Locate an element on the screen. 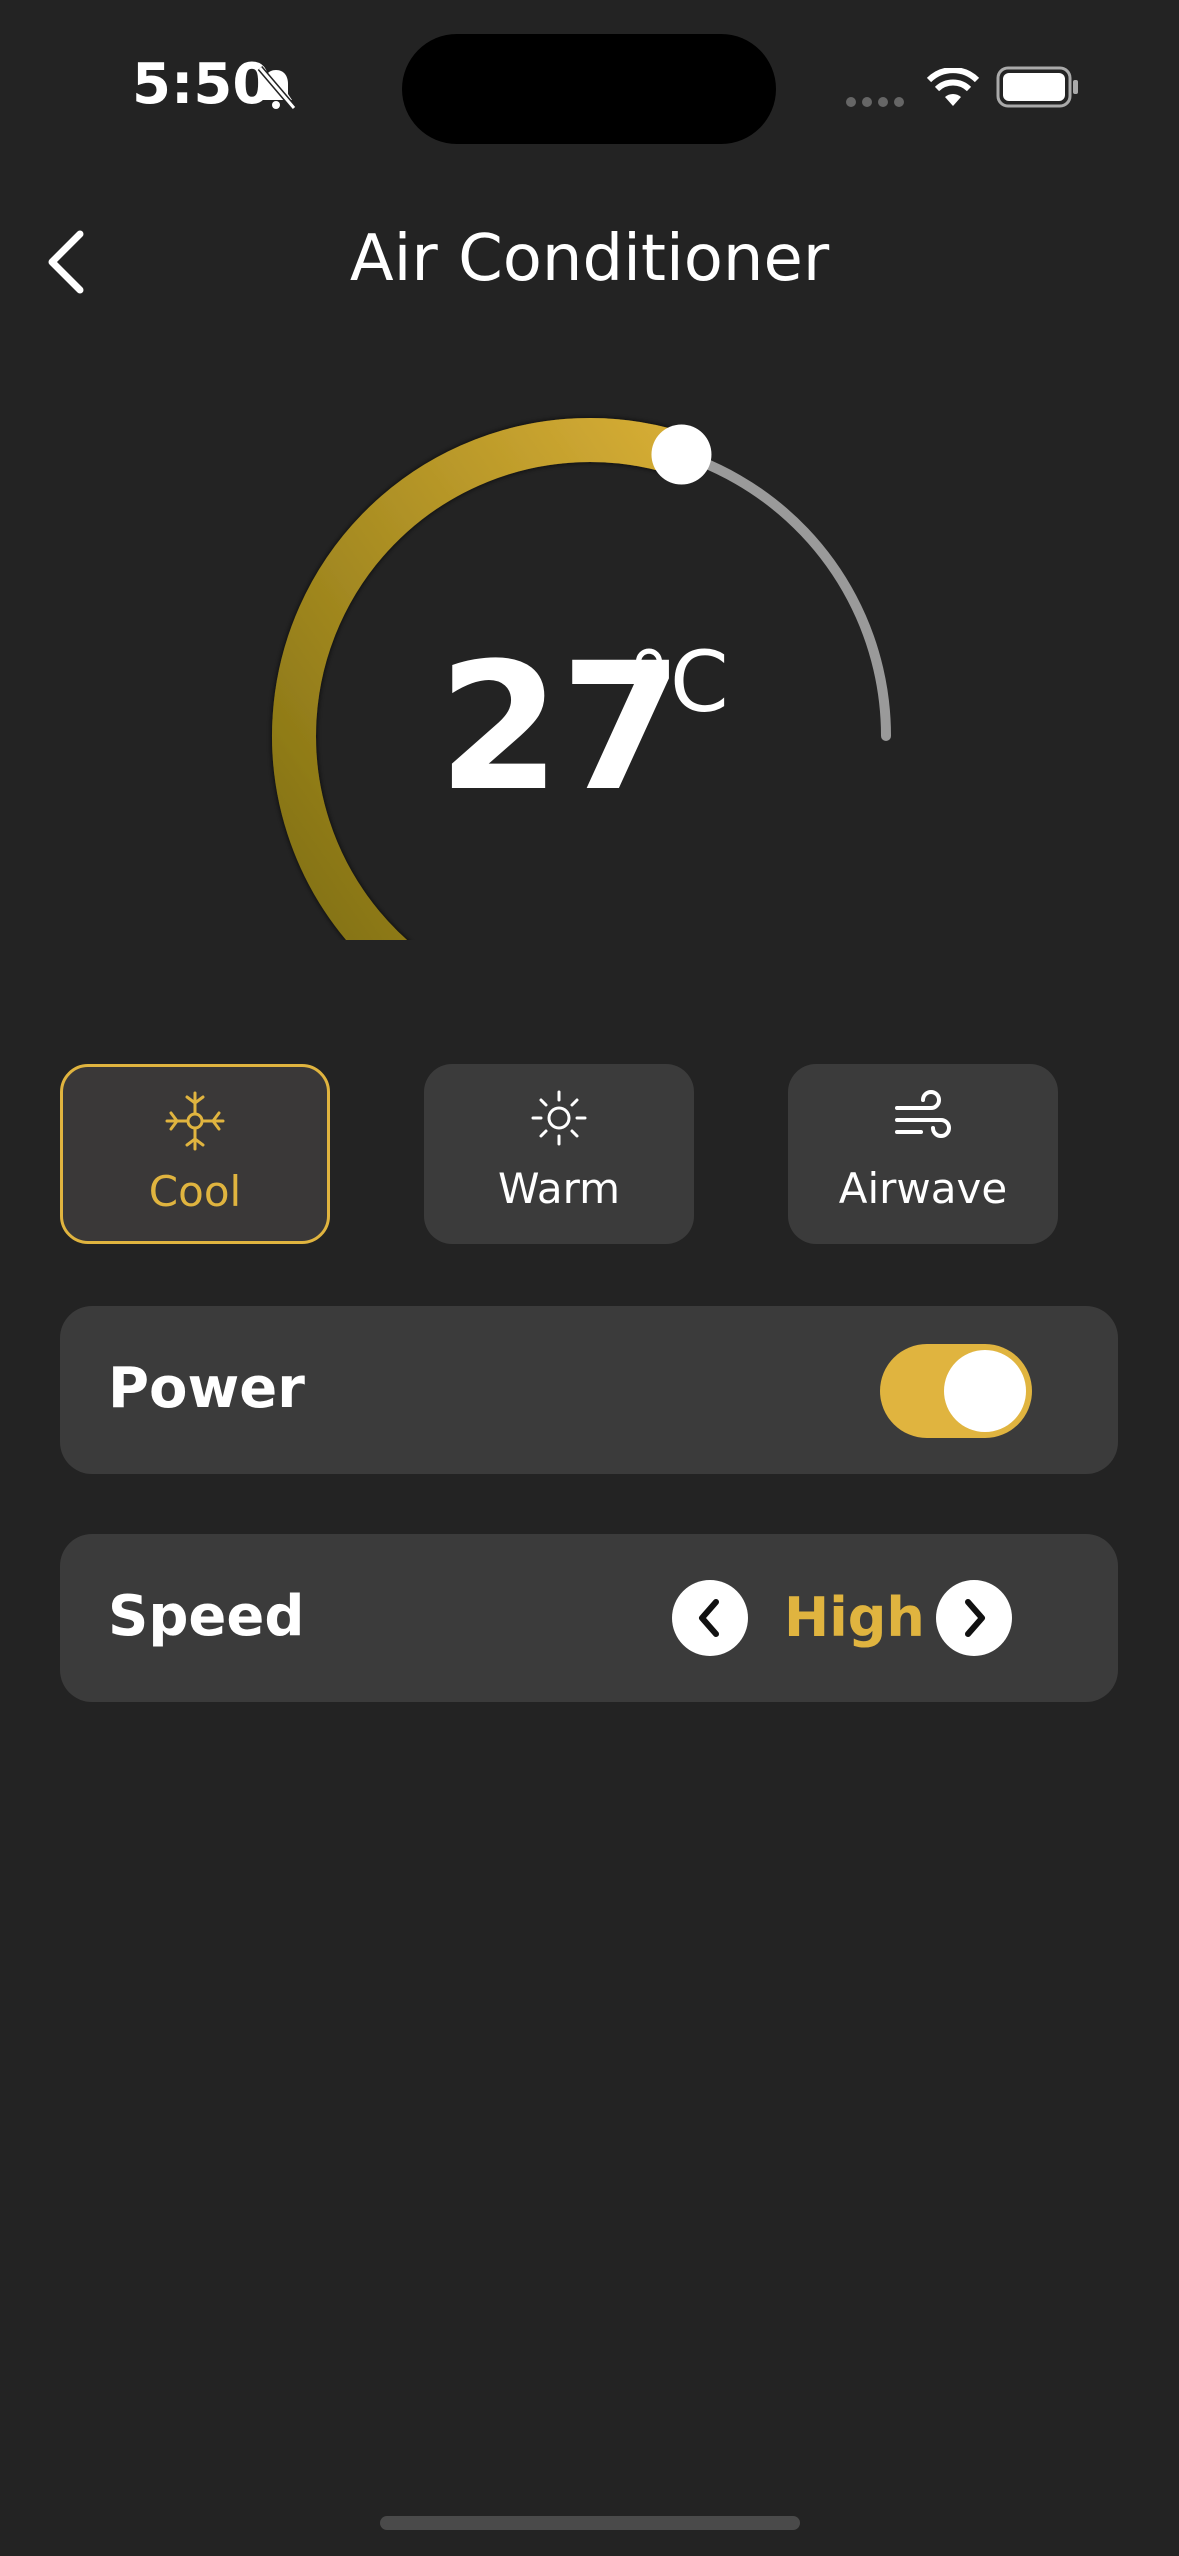  sun-icon is located at coordinates (559, 1118).